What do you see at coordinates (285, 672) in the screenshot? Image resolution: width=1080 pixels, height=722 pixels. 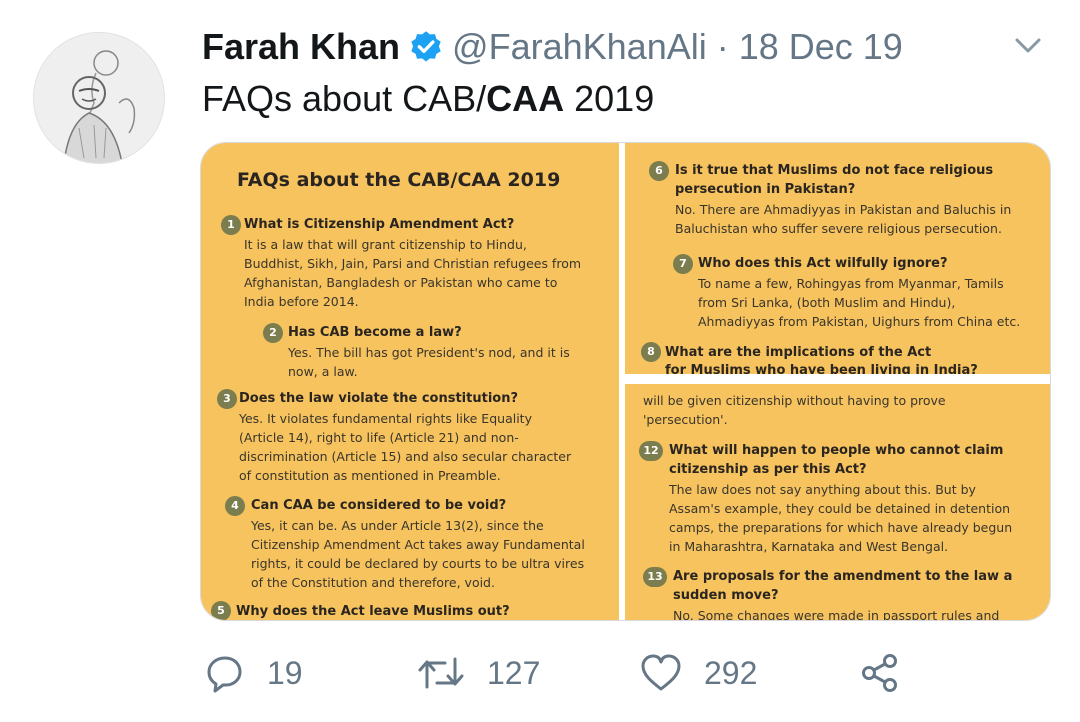 I see `reply-count: 19` at bounding box center [285, 672].